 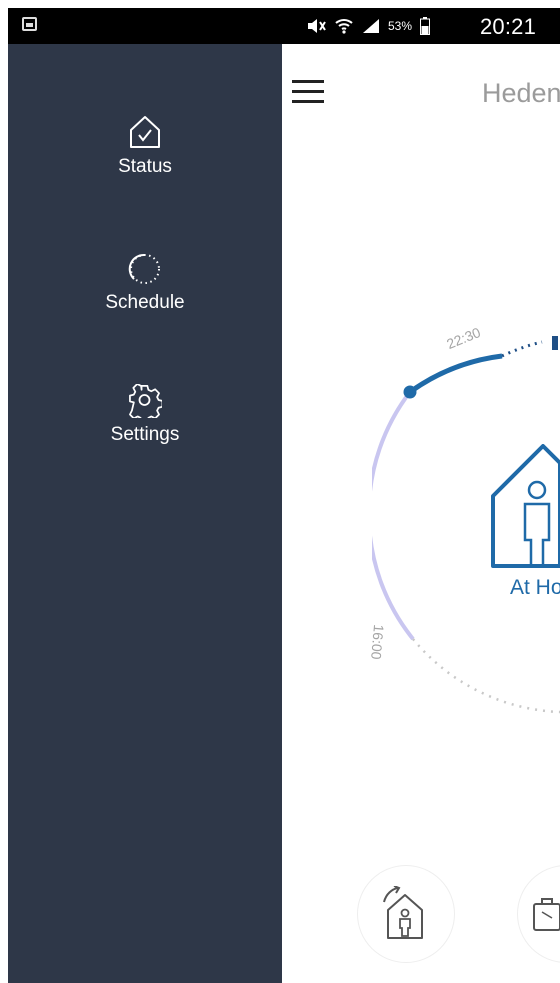 I want to click on time-label-left: 16:00, so click(x=378, y=642).